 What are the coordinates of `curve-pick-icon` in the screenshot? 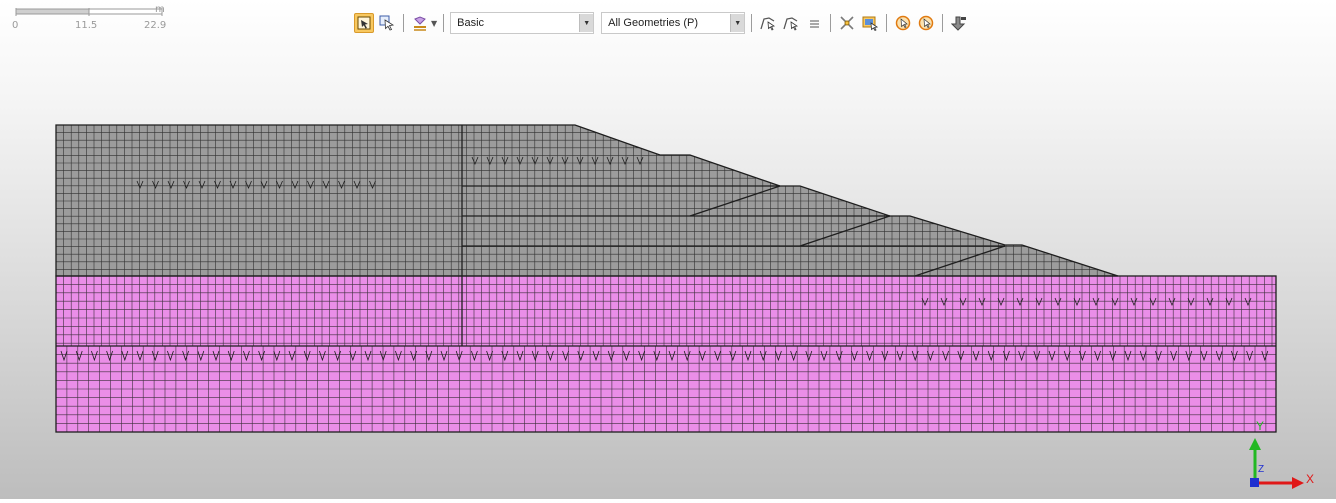 It's located at (768, 24).